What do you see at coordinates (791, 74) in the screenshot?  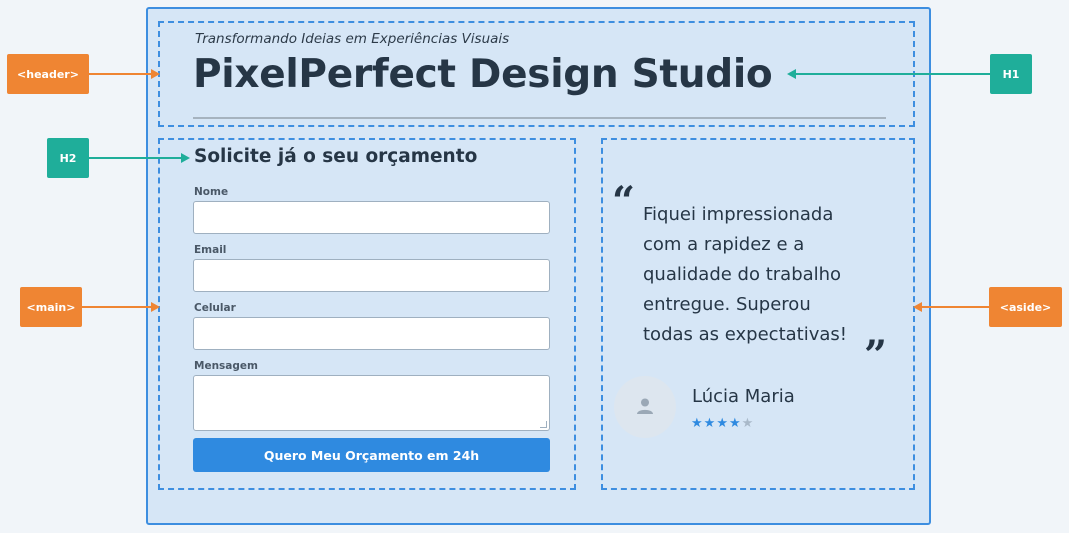 I see `h1-arrowhead` at bounding box center [791, 74].